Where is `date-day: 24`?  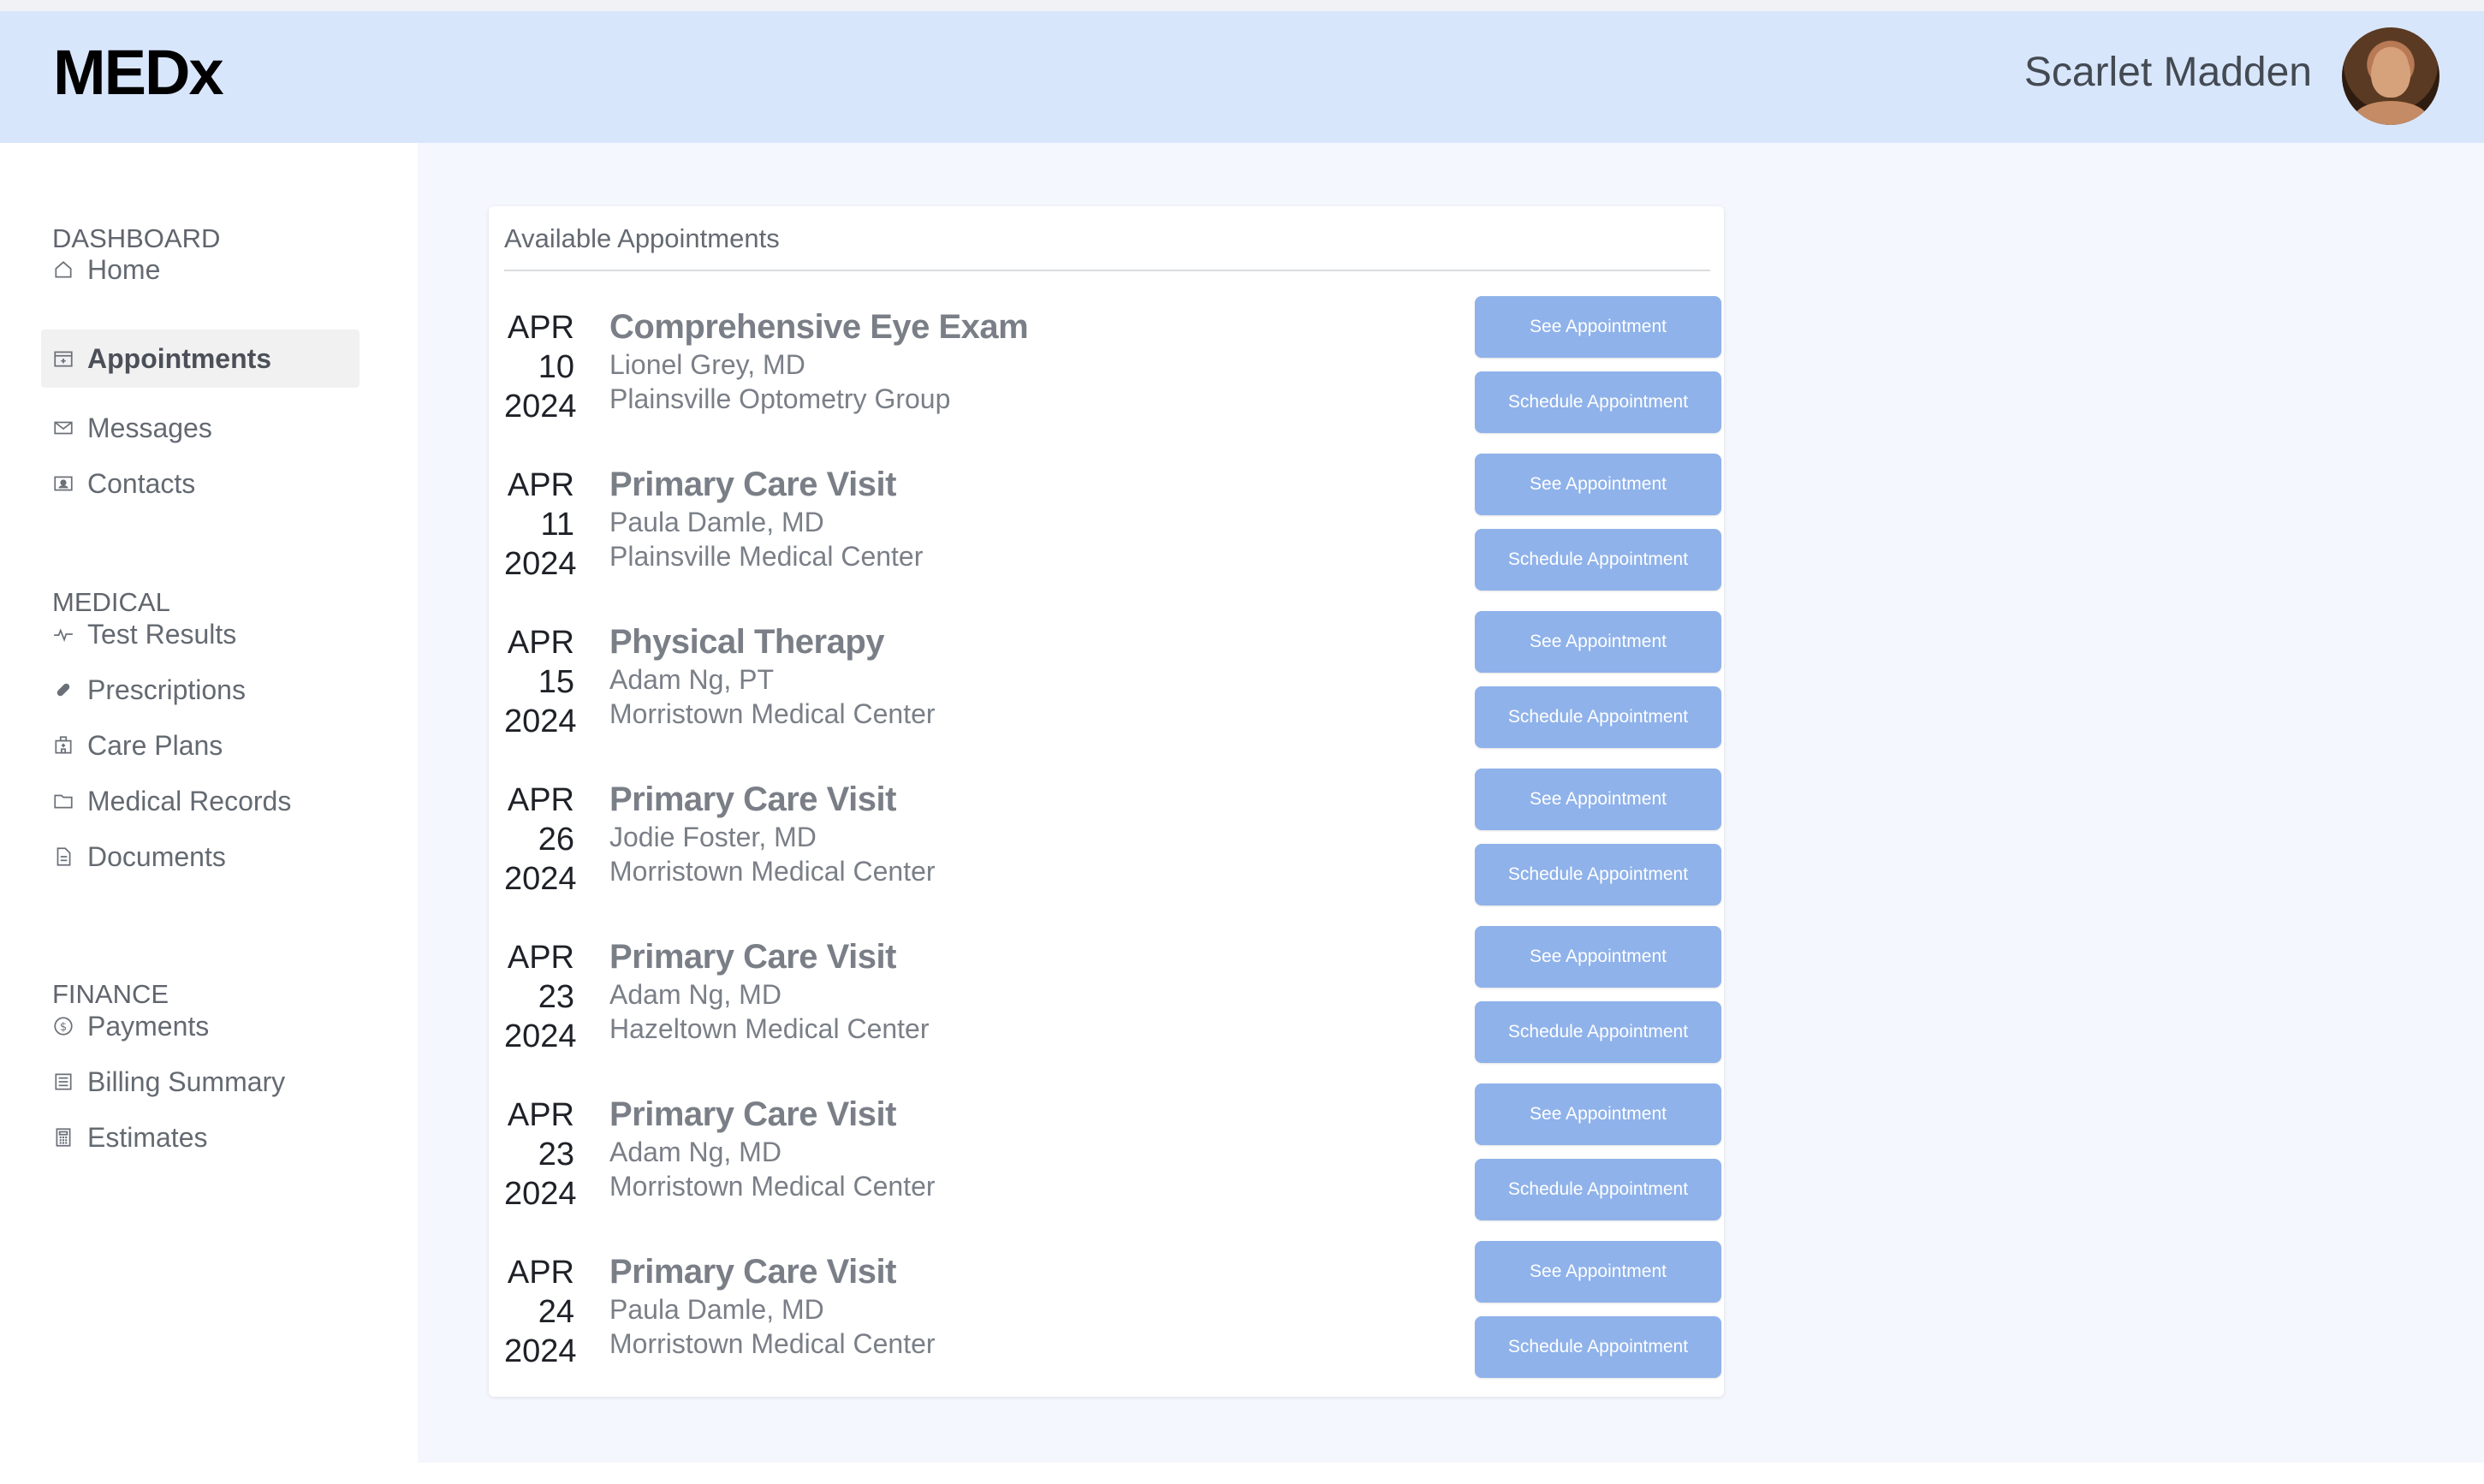
date-day: 24 is located at coordinates (556, 1312).